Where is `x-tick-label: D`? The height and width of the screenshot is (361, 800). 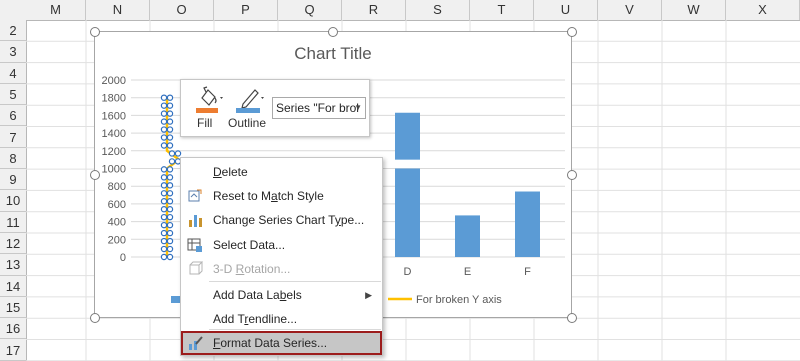
x-tick-label: D is located at coordinates (408, 272).